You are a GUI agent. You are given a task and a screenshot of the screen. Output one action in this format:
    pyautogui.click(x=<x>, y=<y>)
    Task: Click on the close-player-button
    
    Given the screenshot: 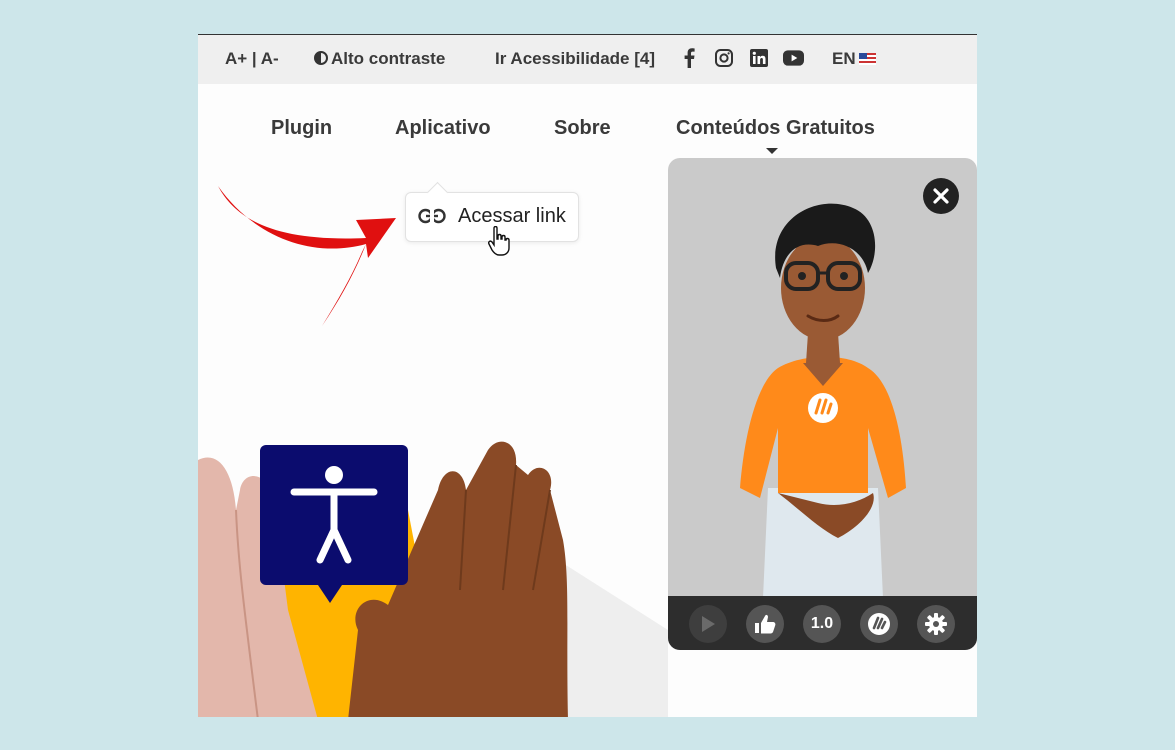 What is the action you would take?
    pyautogui.click(x=941, y=196)
    